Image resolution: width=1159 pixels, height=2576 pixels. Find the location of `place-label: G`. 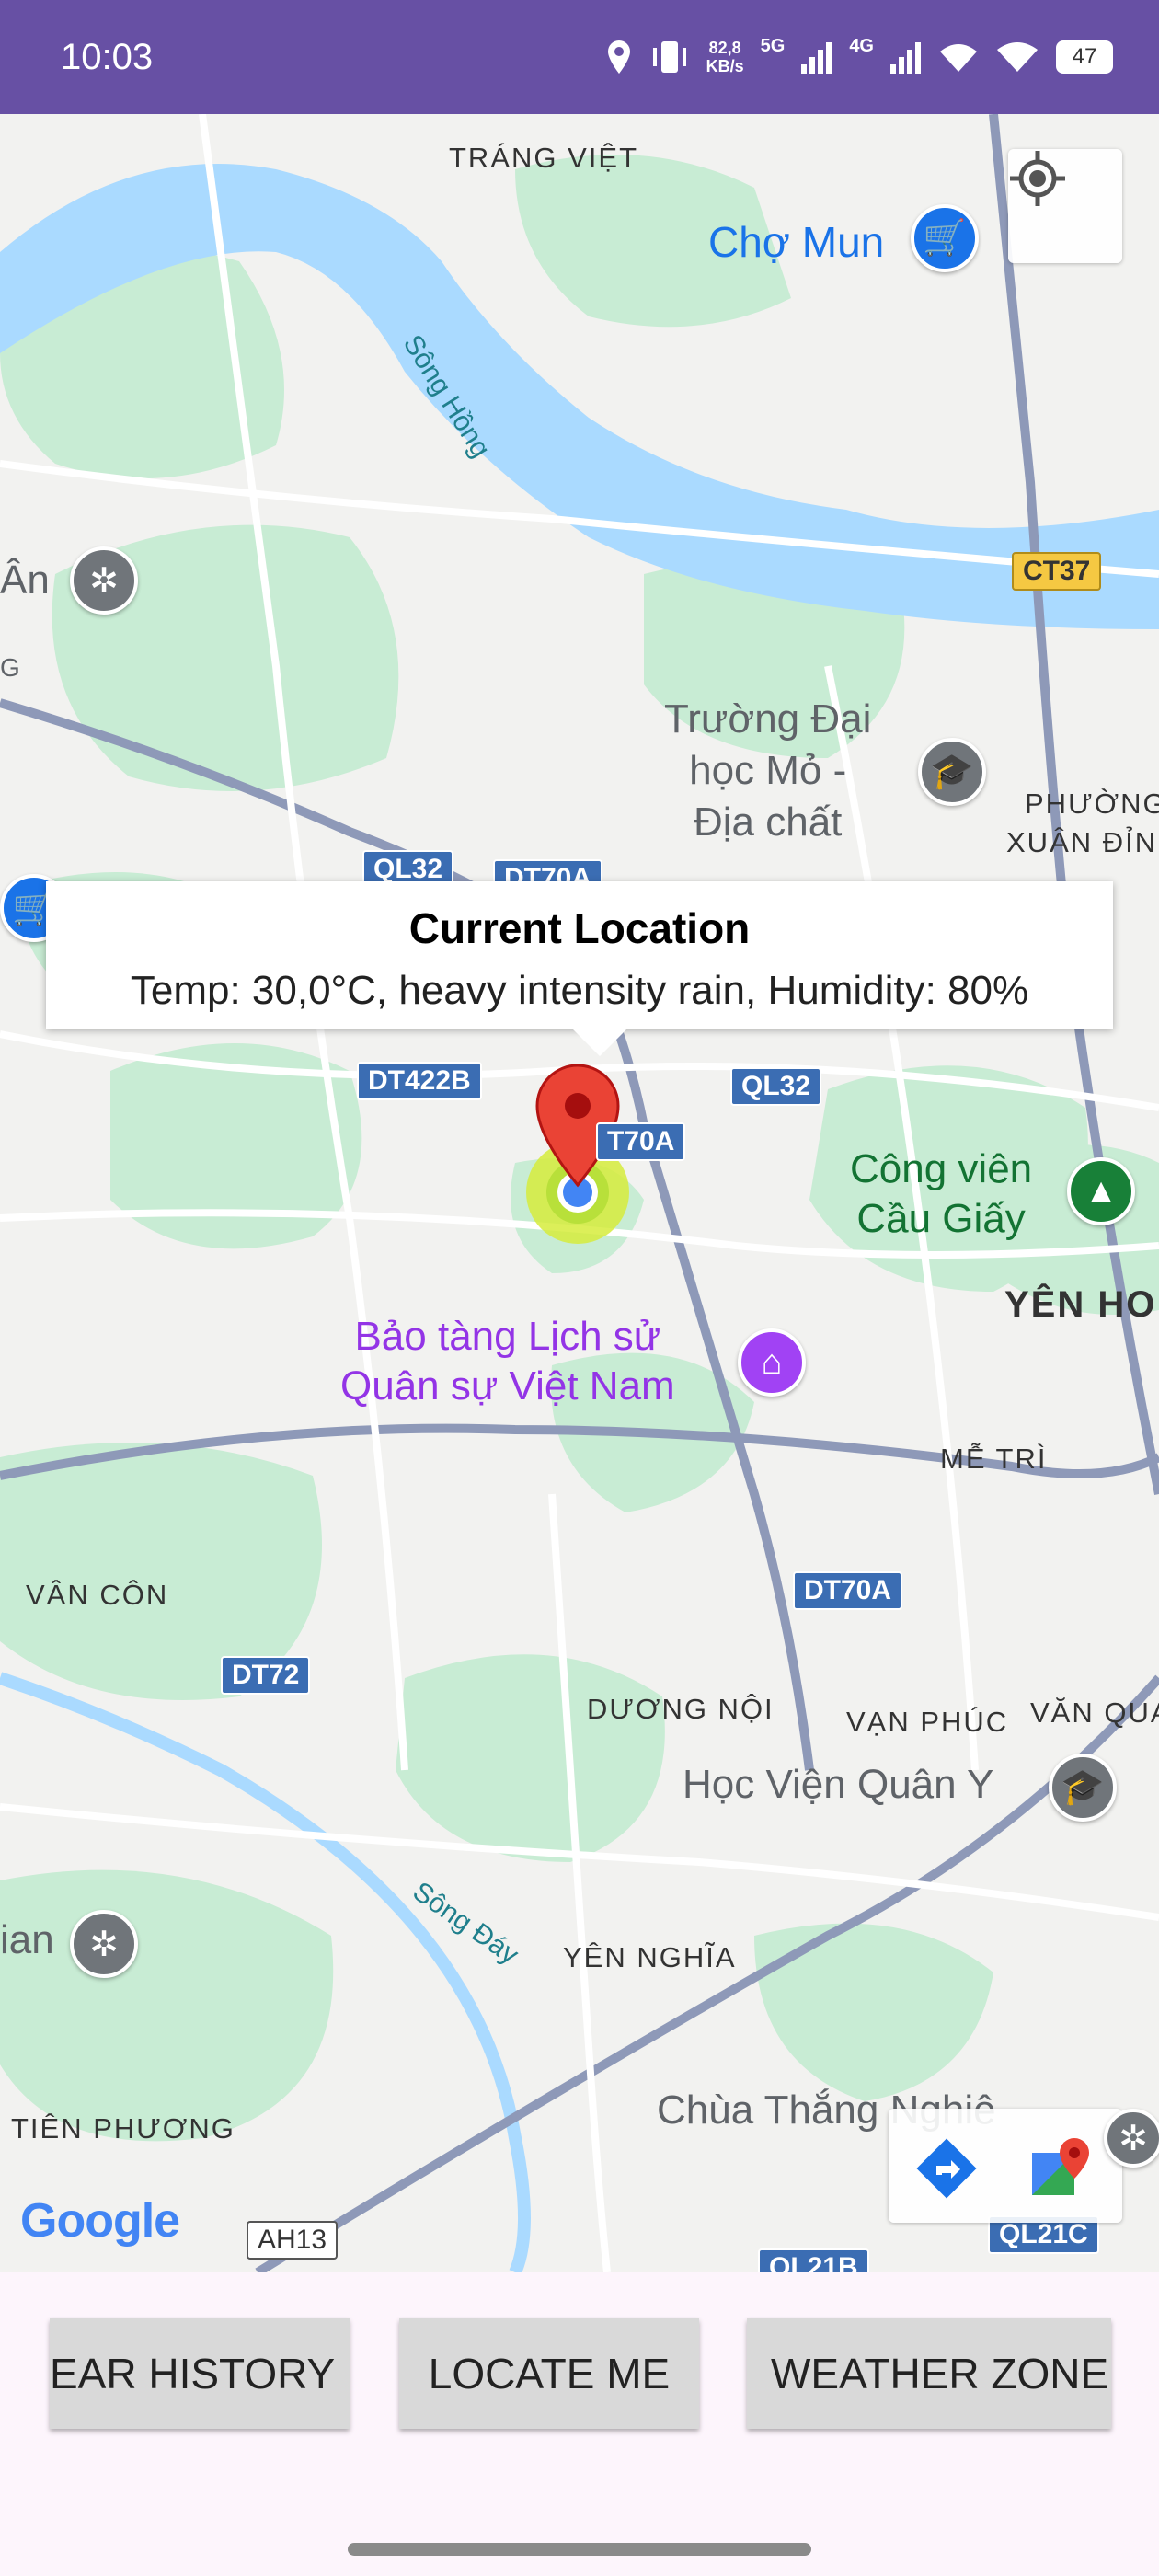

place-label: G is located at coordinates (10, 667).